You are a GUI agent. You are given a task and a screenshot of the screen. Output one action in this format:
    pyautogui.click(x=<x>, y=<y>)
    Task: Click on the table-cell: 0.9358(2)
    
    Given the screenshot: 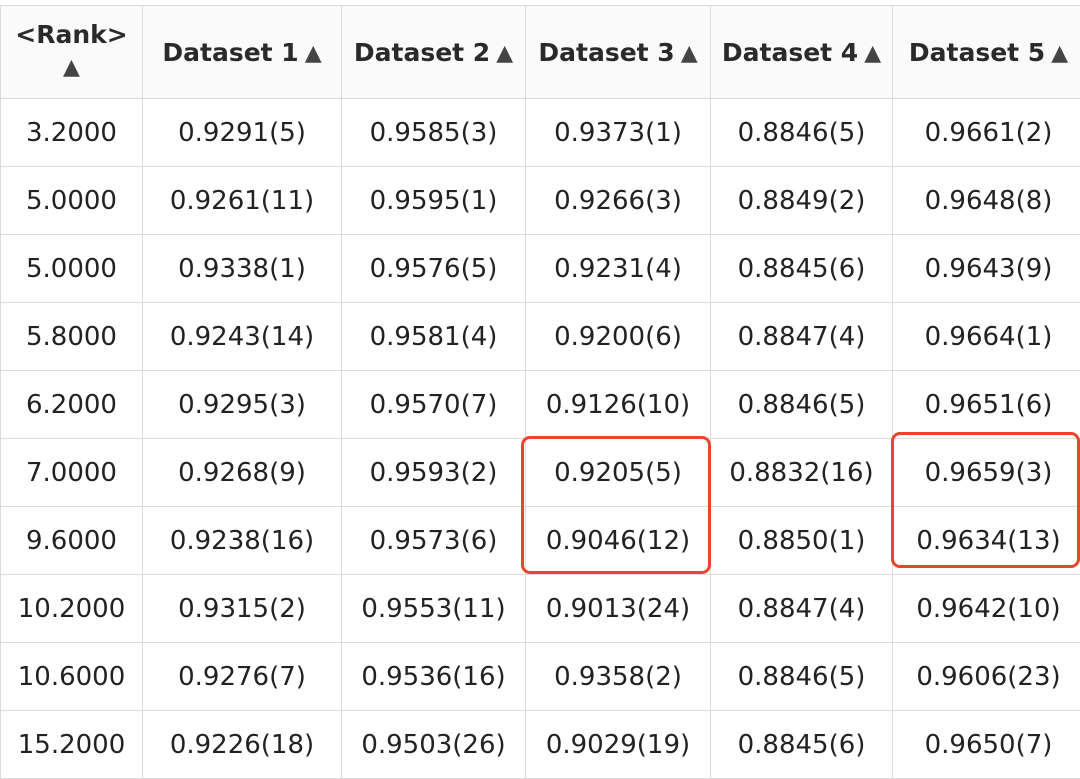 What is the action you would take?
    pyautogui.click(x=618, y=677)
    